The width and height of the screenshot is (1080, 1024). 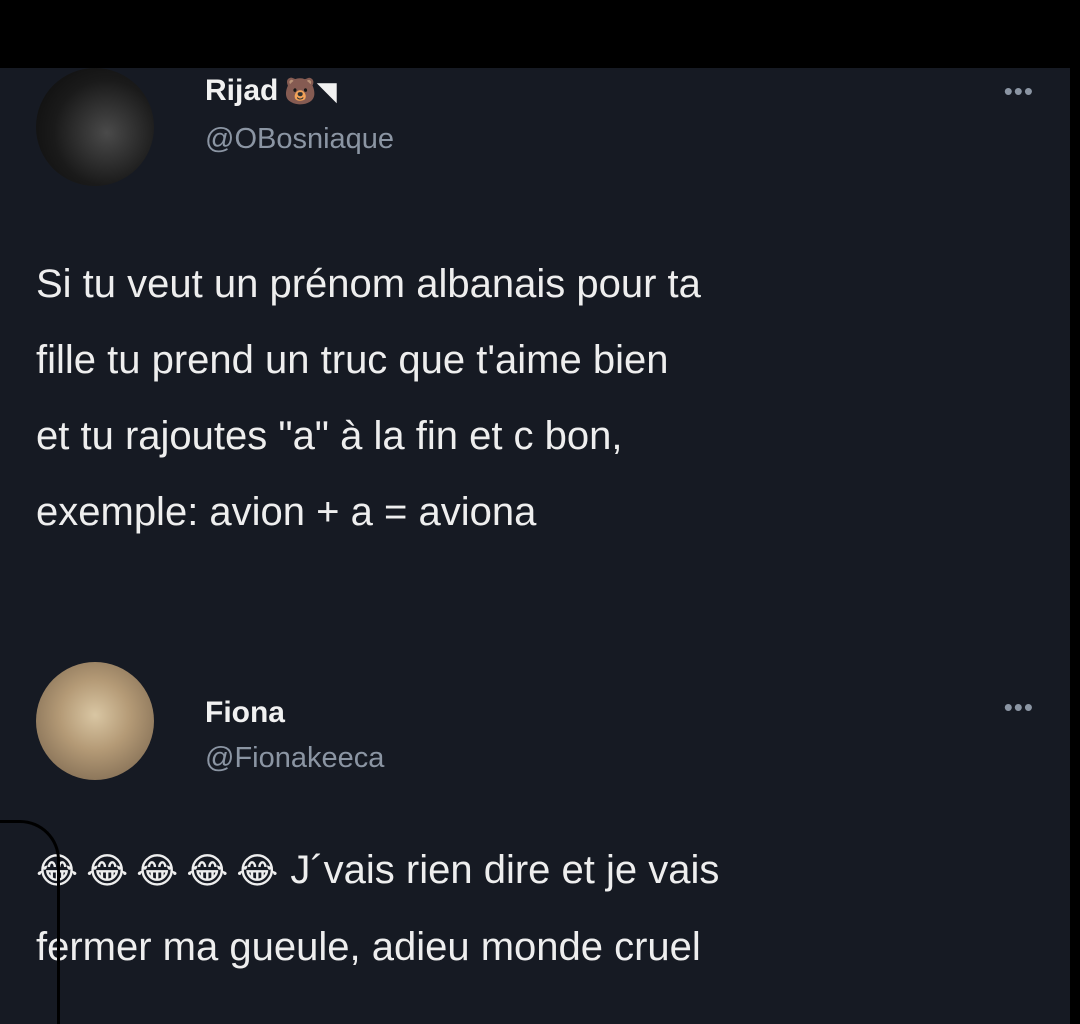 I want to click on tweet-text-line: exemple: avion + a = aviona, so click(x=286, y=512).